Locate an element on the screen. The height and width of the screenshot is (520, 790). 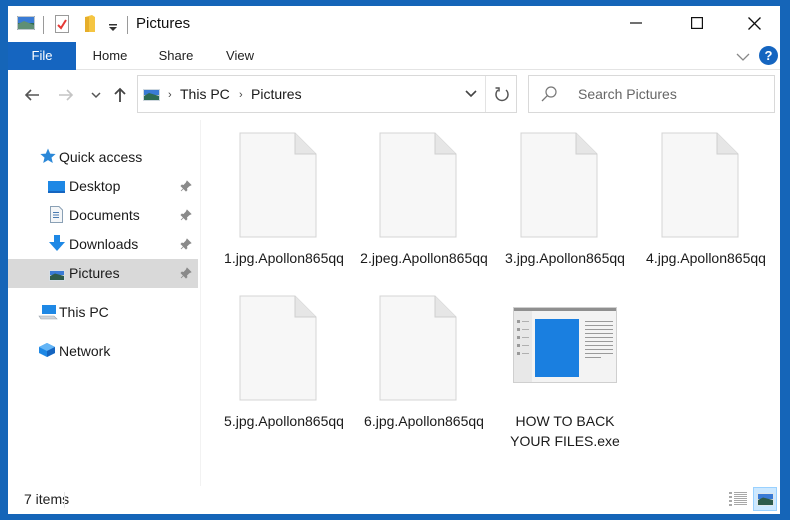
downloads-icon is located at coordinates (57, 246).